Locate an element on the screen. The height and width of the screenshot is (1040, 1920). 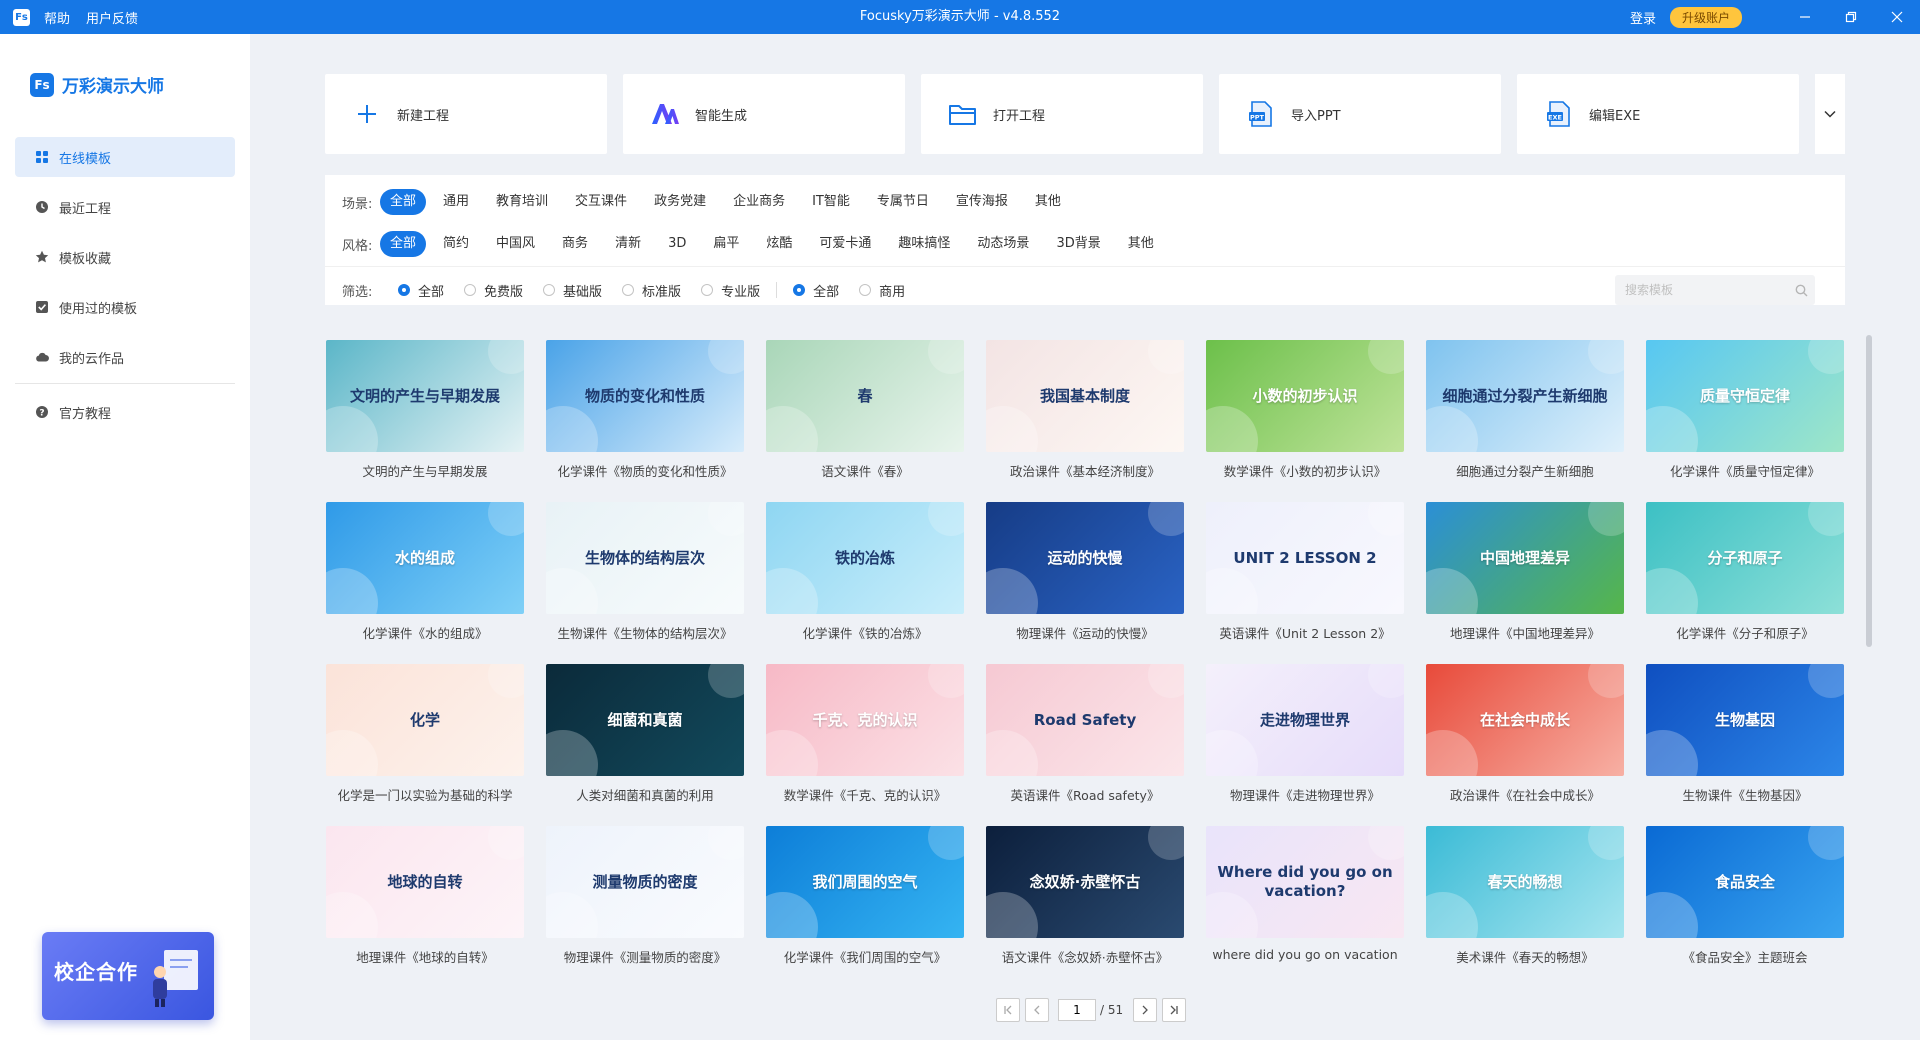
restore-button is located at coordinates (1851, 17).